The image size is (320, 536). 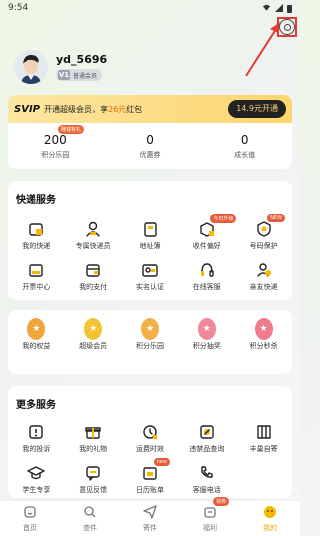 What do you see at coordinates (55, 139) in the screenshot?
I see `stat-value: 200` at bounding box center [55, 139].